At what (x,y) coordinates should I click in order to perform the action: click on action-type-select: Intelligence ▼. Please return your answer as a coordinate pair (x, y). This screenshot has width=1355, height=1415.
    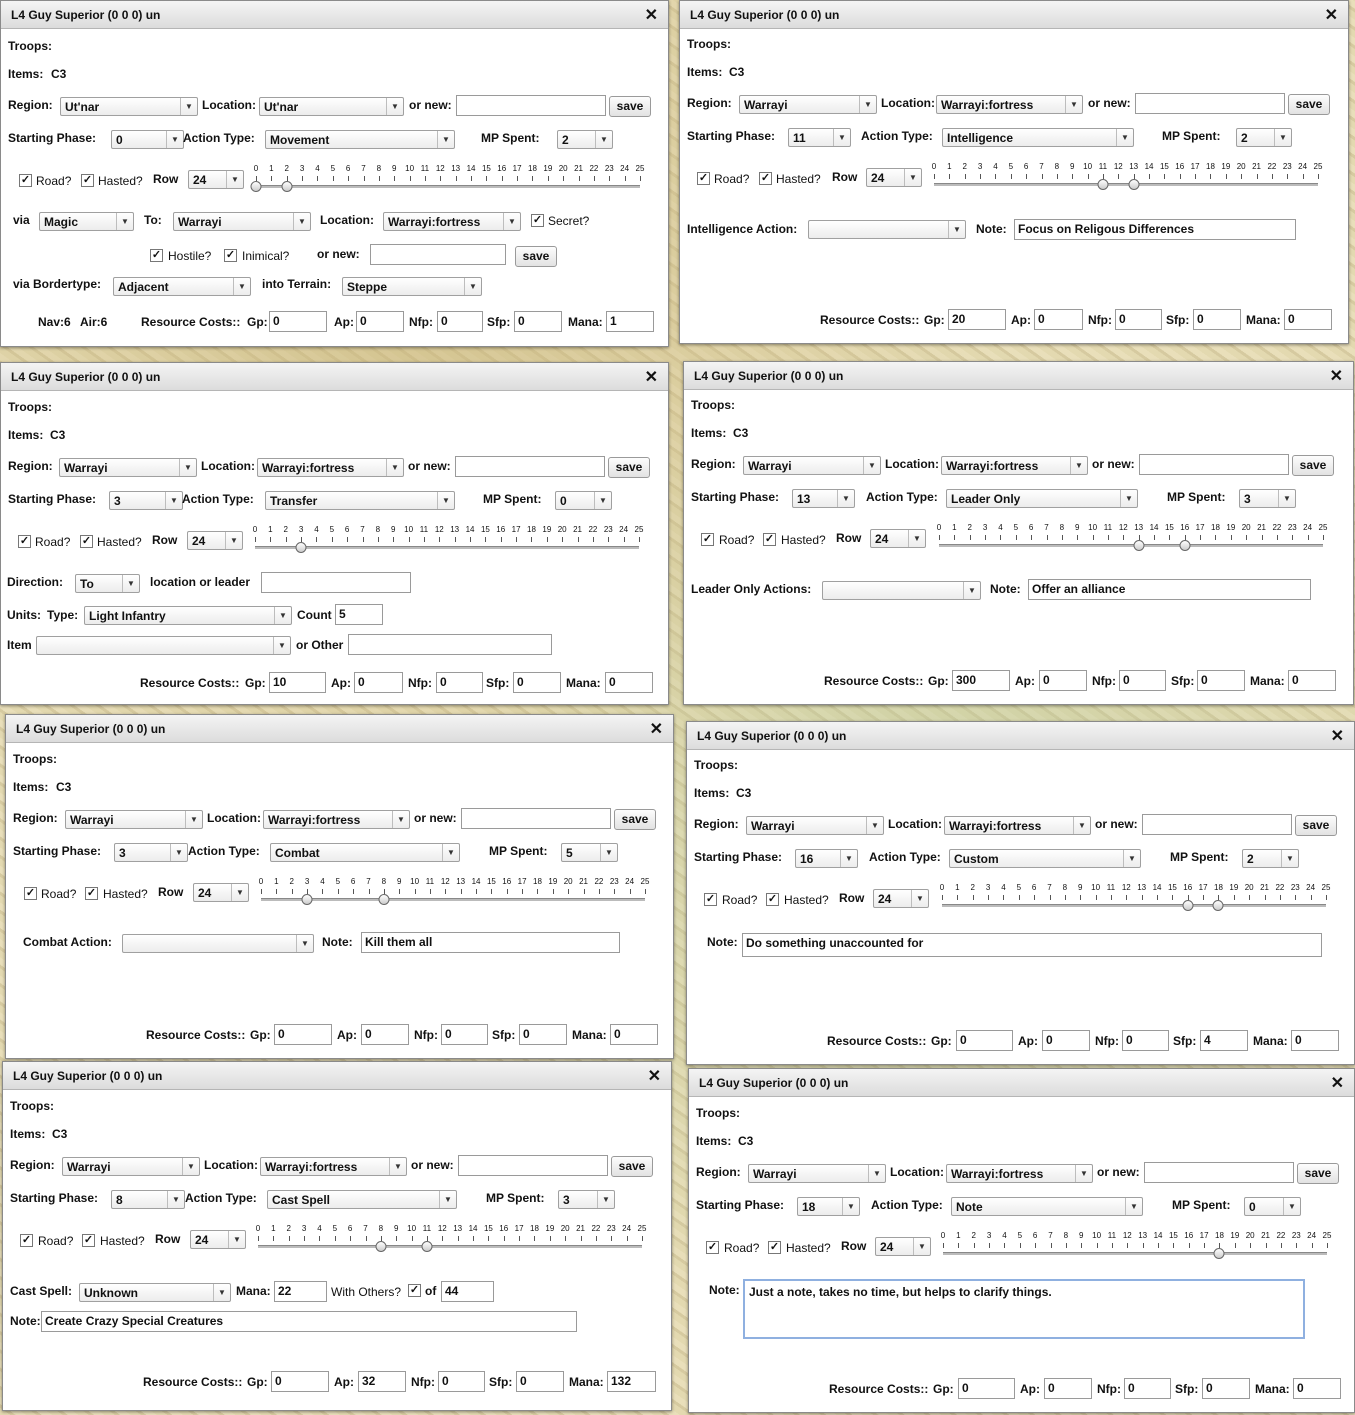
    Looking at the image, I should click on (1038, 137).